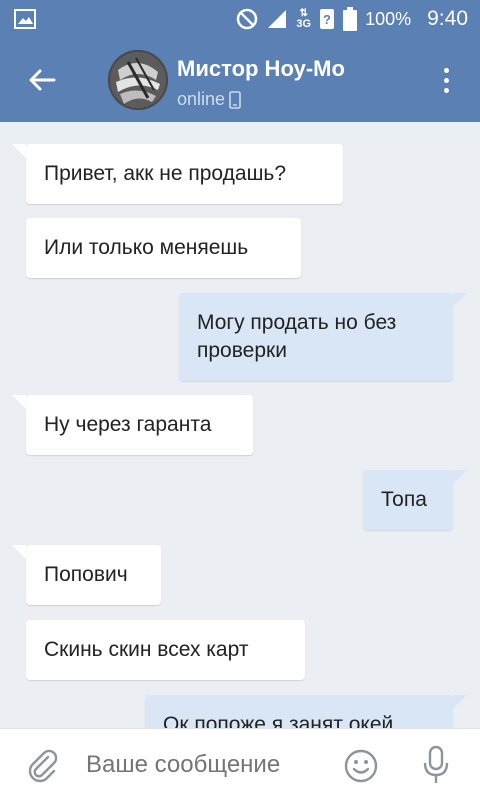 Image resolution: width=480 pixels, height=800 pixels. What do you see at coordinates (25, 19) in the screenshot?
I see `gallery-icon` at bounding box center [25, 19].